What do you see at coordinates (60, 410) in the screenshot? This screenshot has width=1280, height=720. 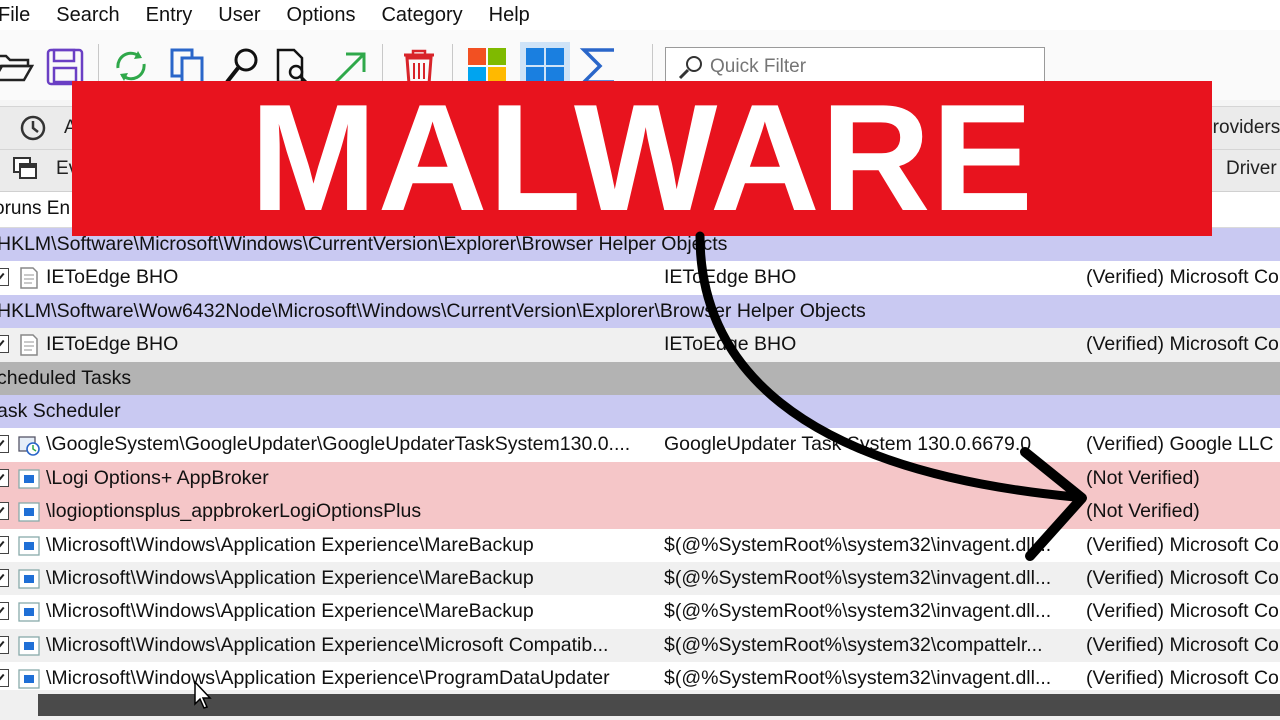 I see `key-path: ask Scheduler` at bounding box center [60, 410].